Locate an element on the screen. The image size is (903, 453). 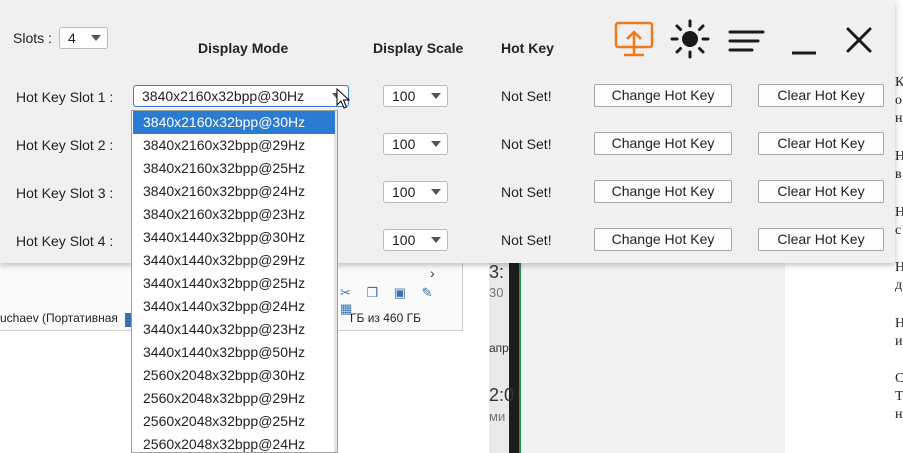
dropdown-option: 2560x2048x32bpp@30Hz is located at coordinates (234, 375).